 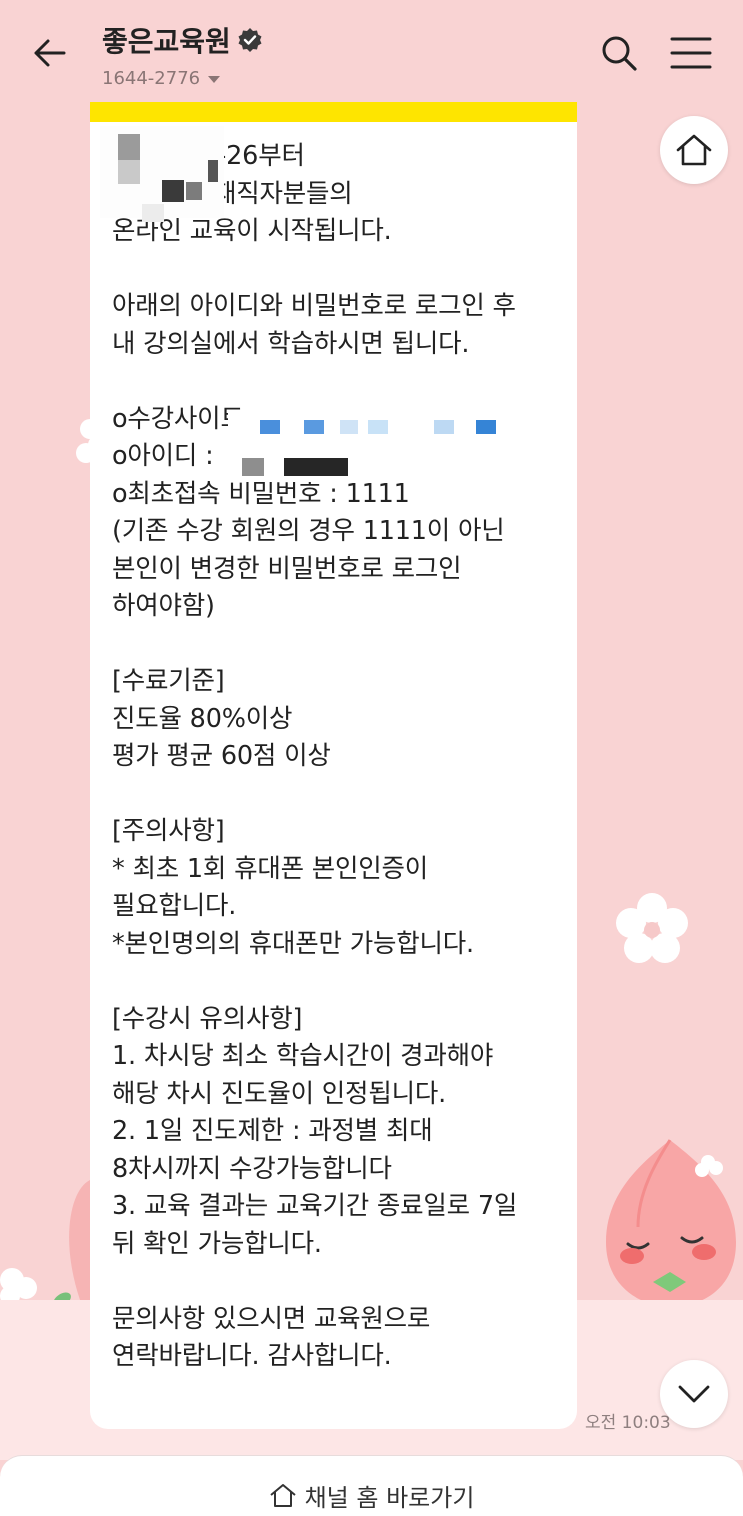 What do you see at coordinates (45, 1244) in the screenshot?
I see `flower-cluster-decoration-icon` at bounding box center [45, 1244].